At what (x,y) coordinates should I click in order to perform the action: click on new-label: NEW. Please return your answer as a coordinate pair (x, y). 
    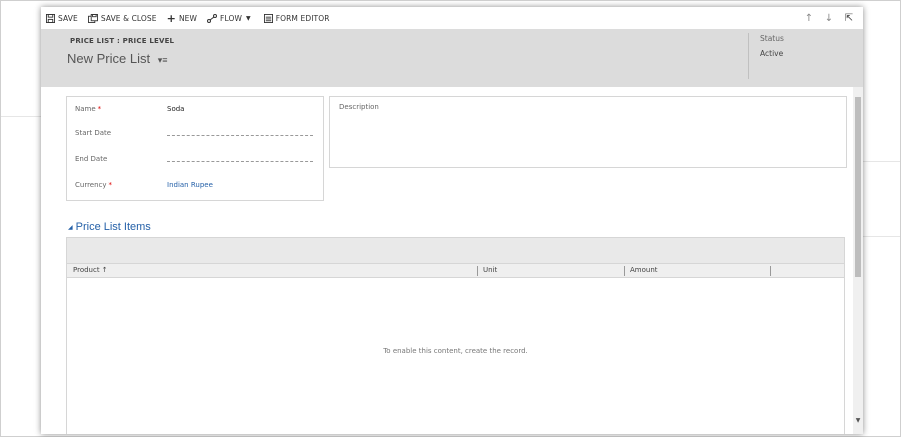
    Looking at the image, I should click on (188, 18).